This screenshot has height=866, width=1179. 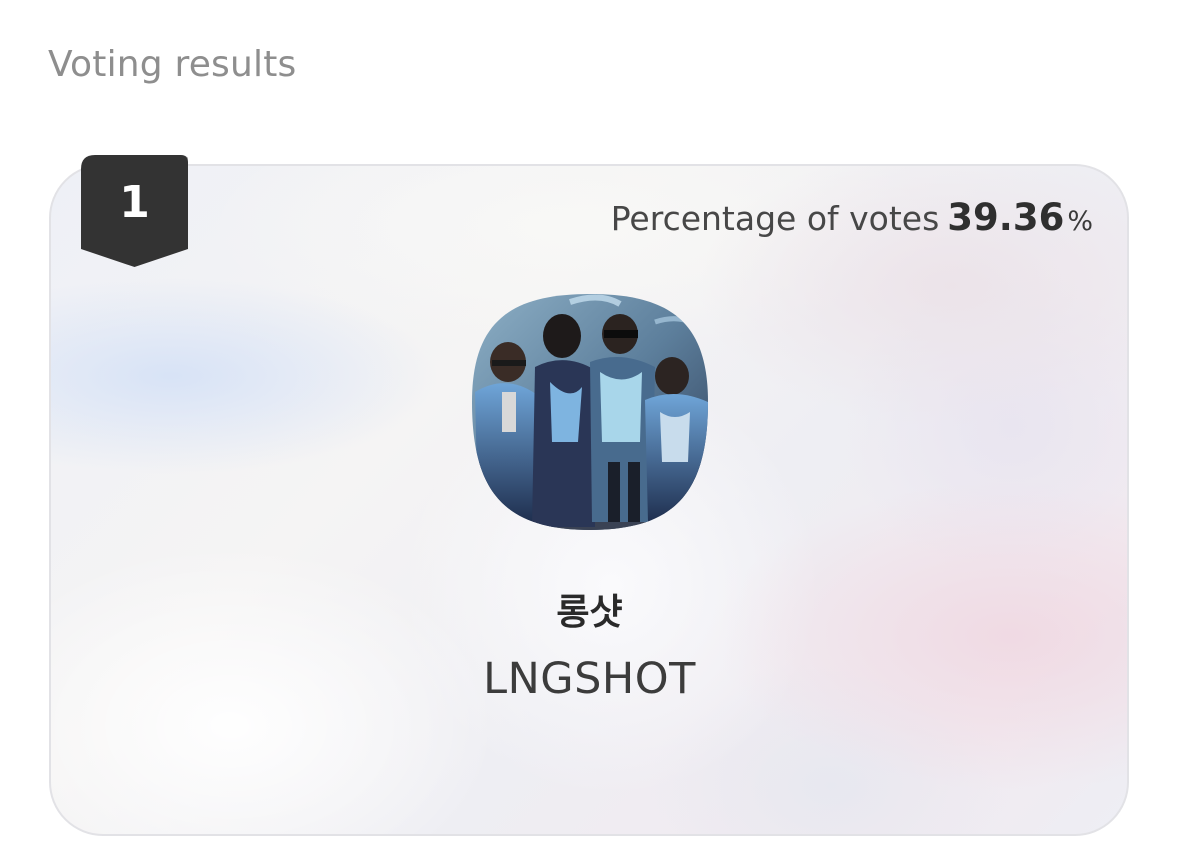 I want to click on group-photo-avatar-image, so click(x=590, y=412).